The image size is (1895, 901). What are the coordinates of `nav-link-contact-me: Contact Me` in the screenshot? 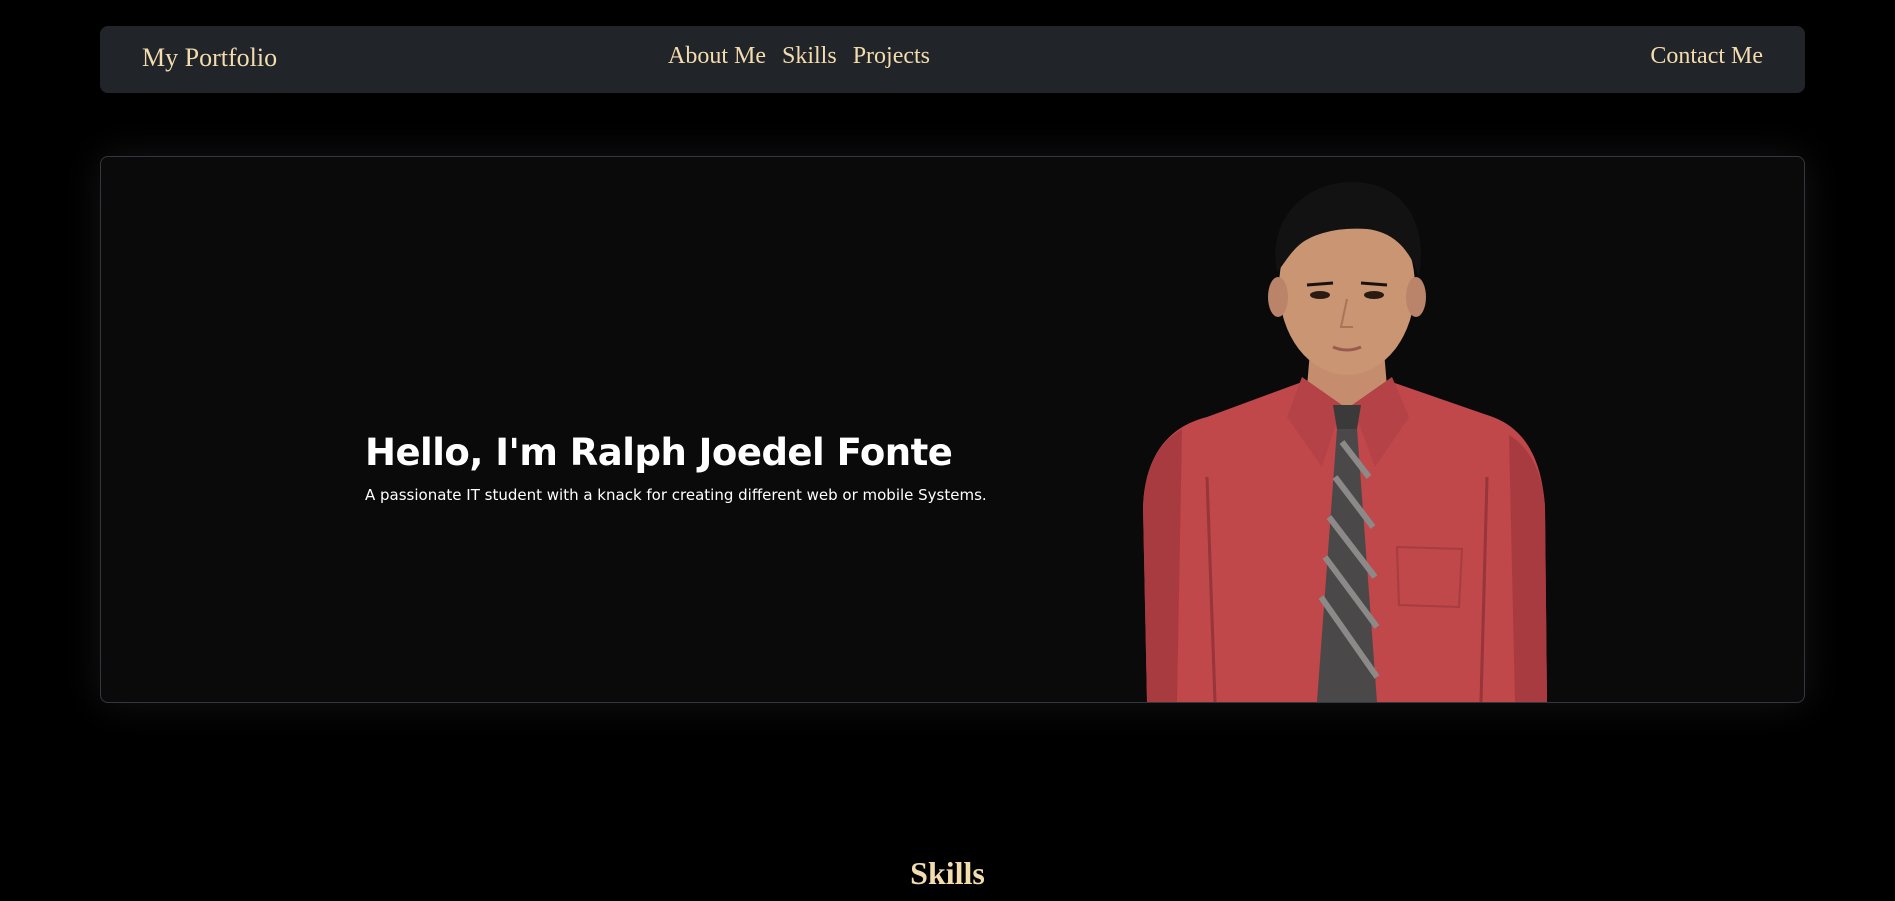 It's located at (1706, 56).